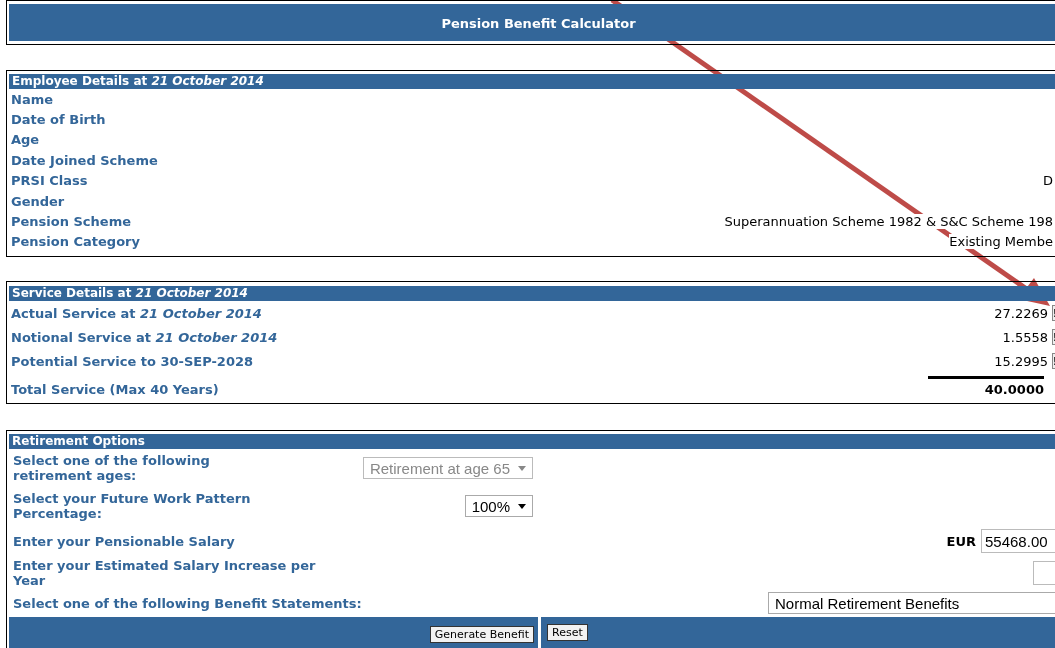 The height and width of the screenshot is (648, 1055). Describe the element at coordinates (111, 469) in the screenshot. I see `field-label: Select one of the following retirement ages:` at that location.